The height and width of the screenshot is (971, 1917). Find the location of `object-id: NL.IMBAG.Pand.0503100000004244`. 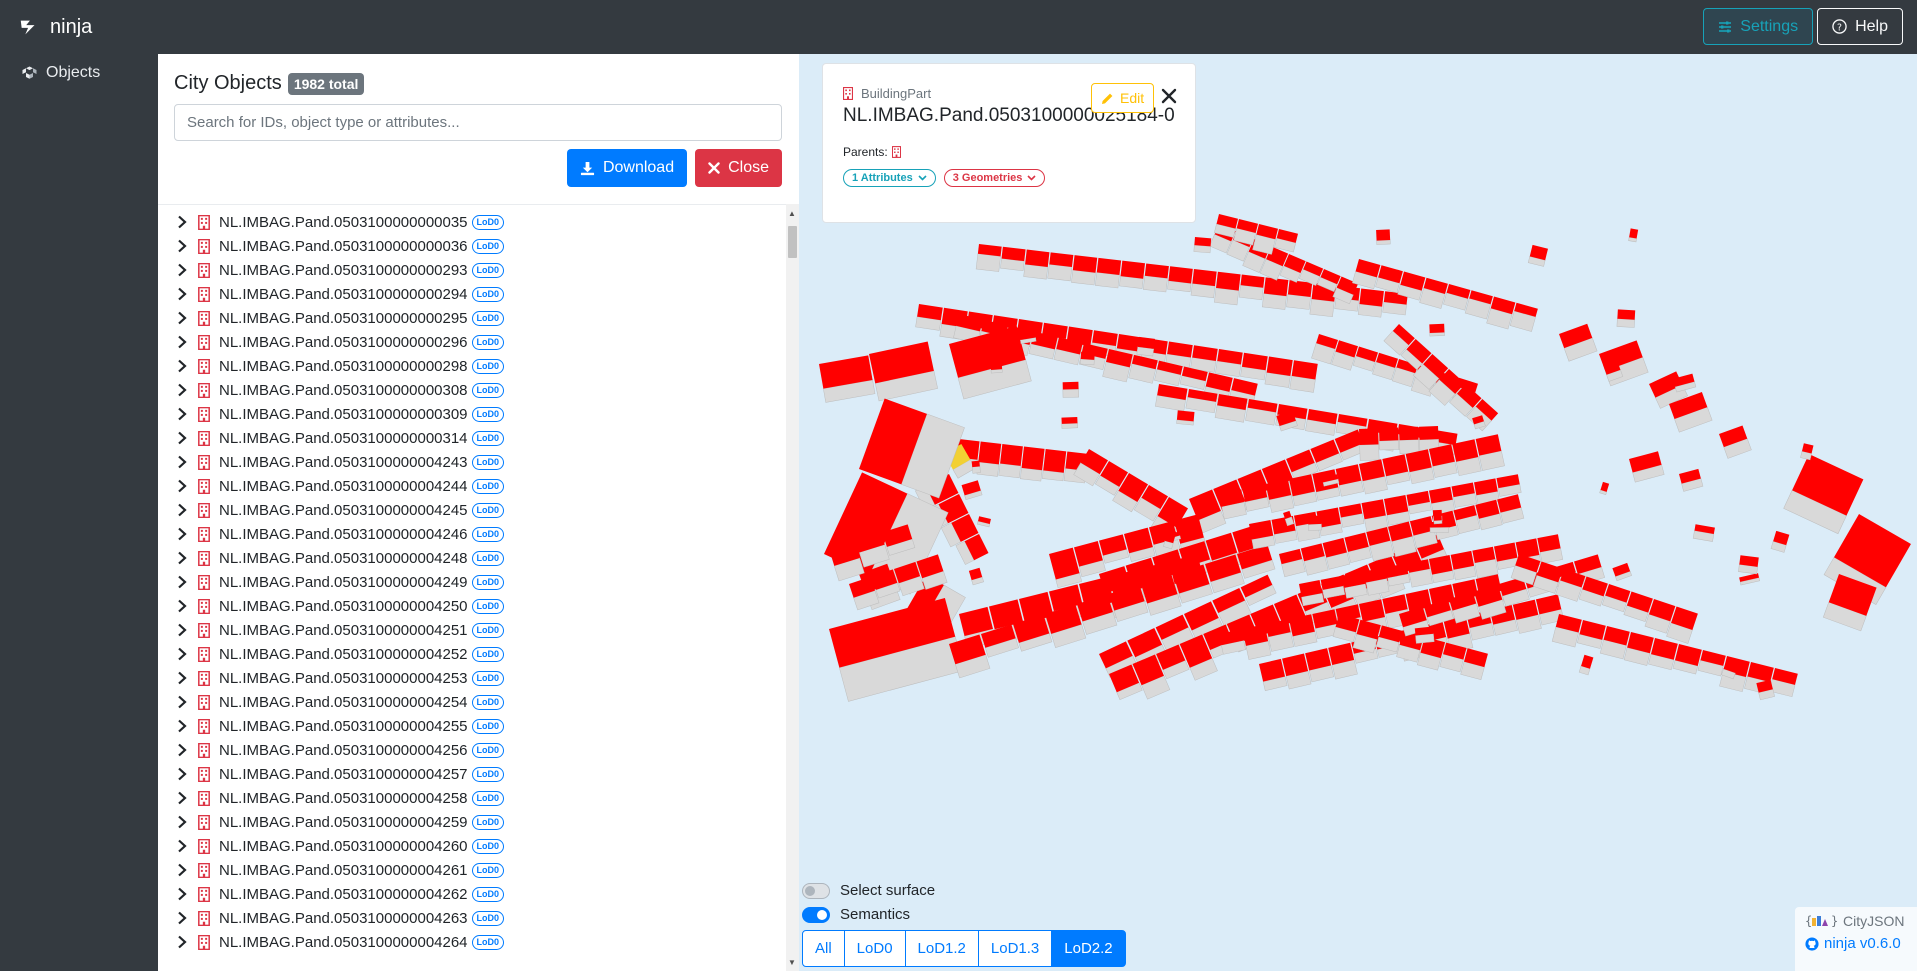

object-id: NL.IMBAG.Pand.0503100000004244 is located at coordinates (343, 486).